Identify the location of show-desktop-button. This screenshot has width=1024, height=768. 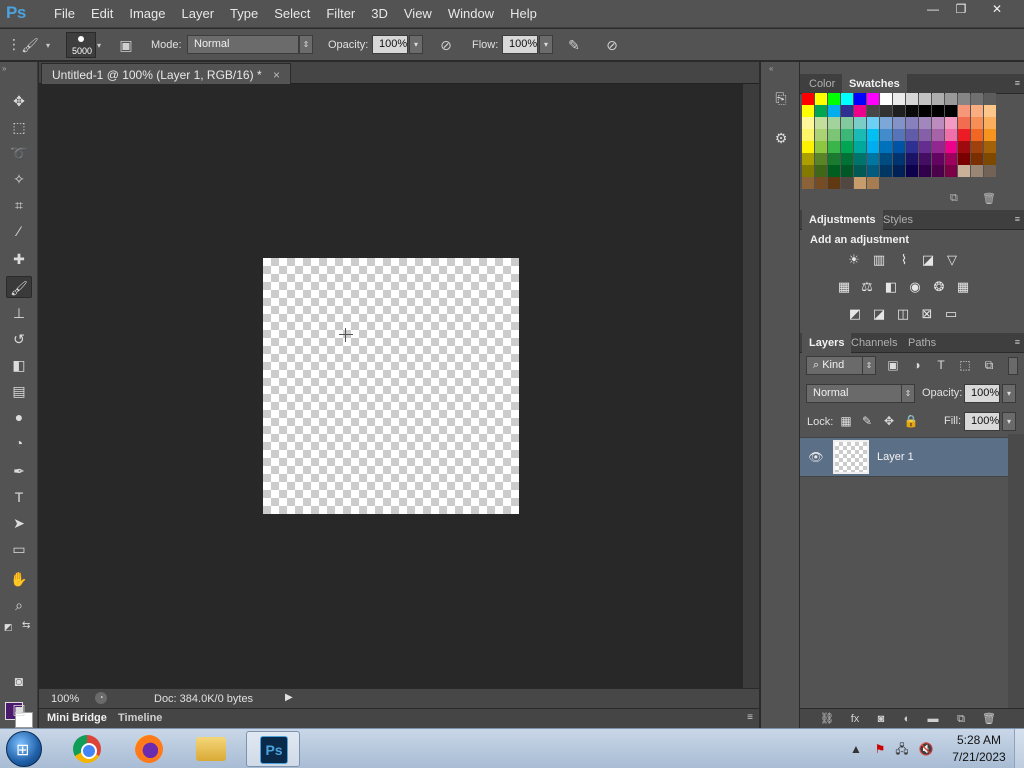
(1019, 748).